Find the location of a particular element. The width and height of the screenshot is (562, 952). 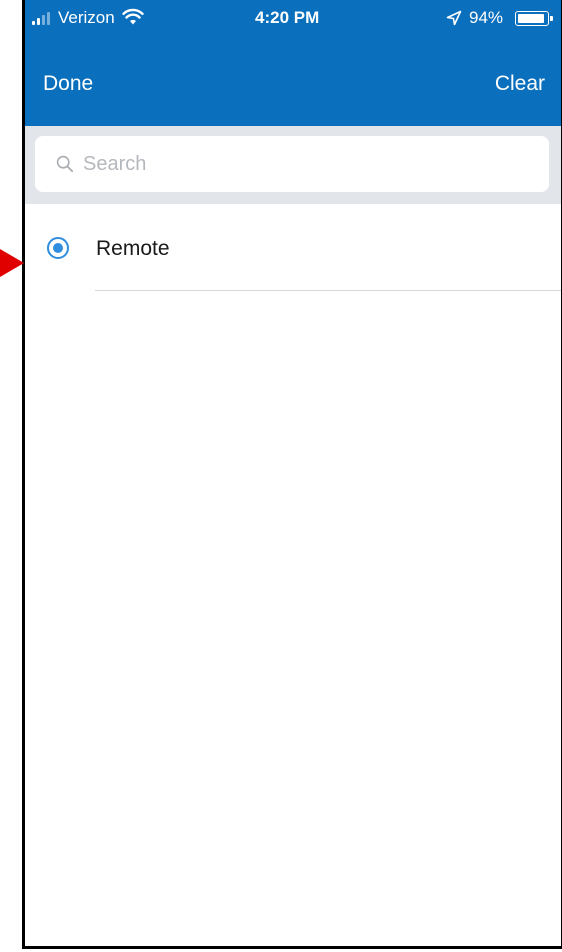

list-divider is located at coordinates (328, 290).